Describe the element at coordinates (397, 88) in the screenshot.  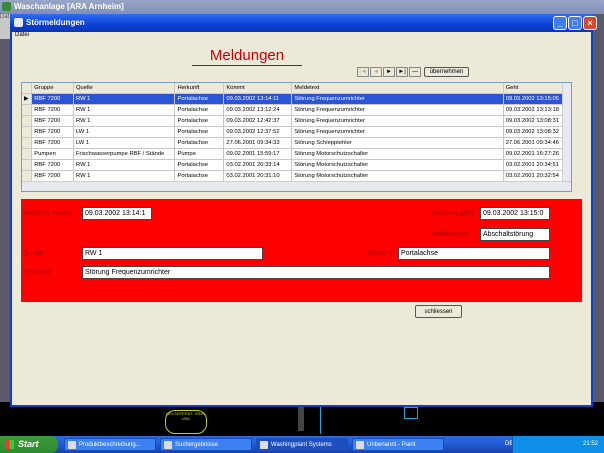
I see `column-header-meldetext: Meldetext` at that location.